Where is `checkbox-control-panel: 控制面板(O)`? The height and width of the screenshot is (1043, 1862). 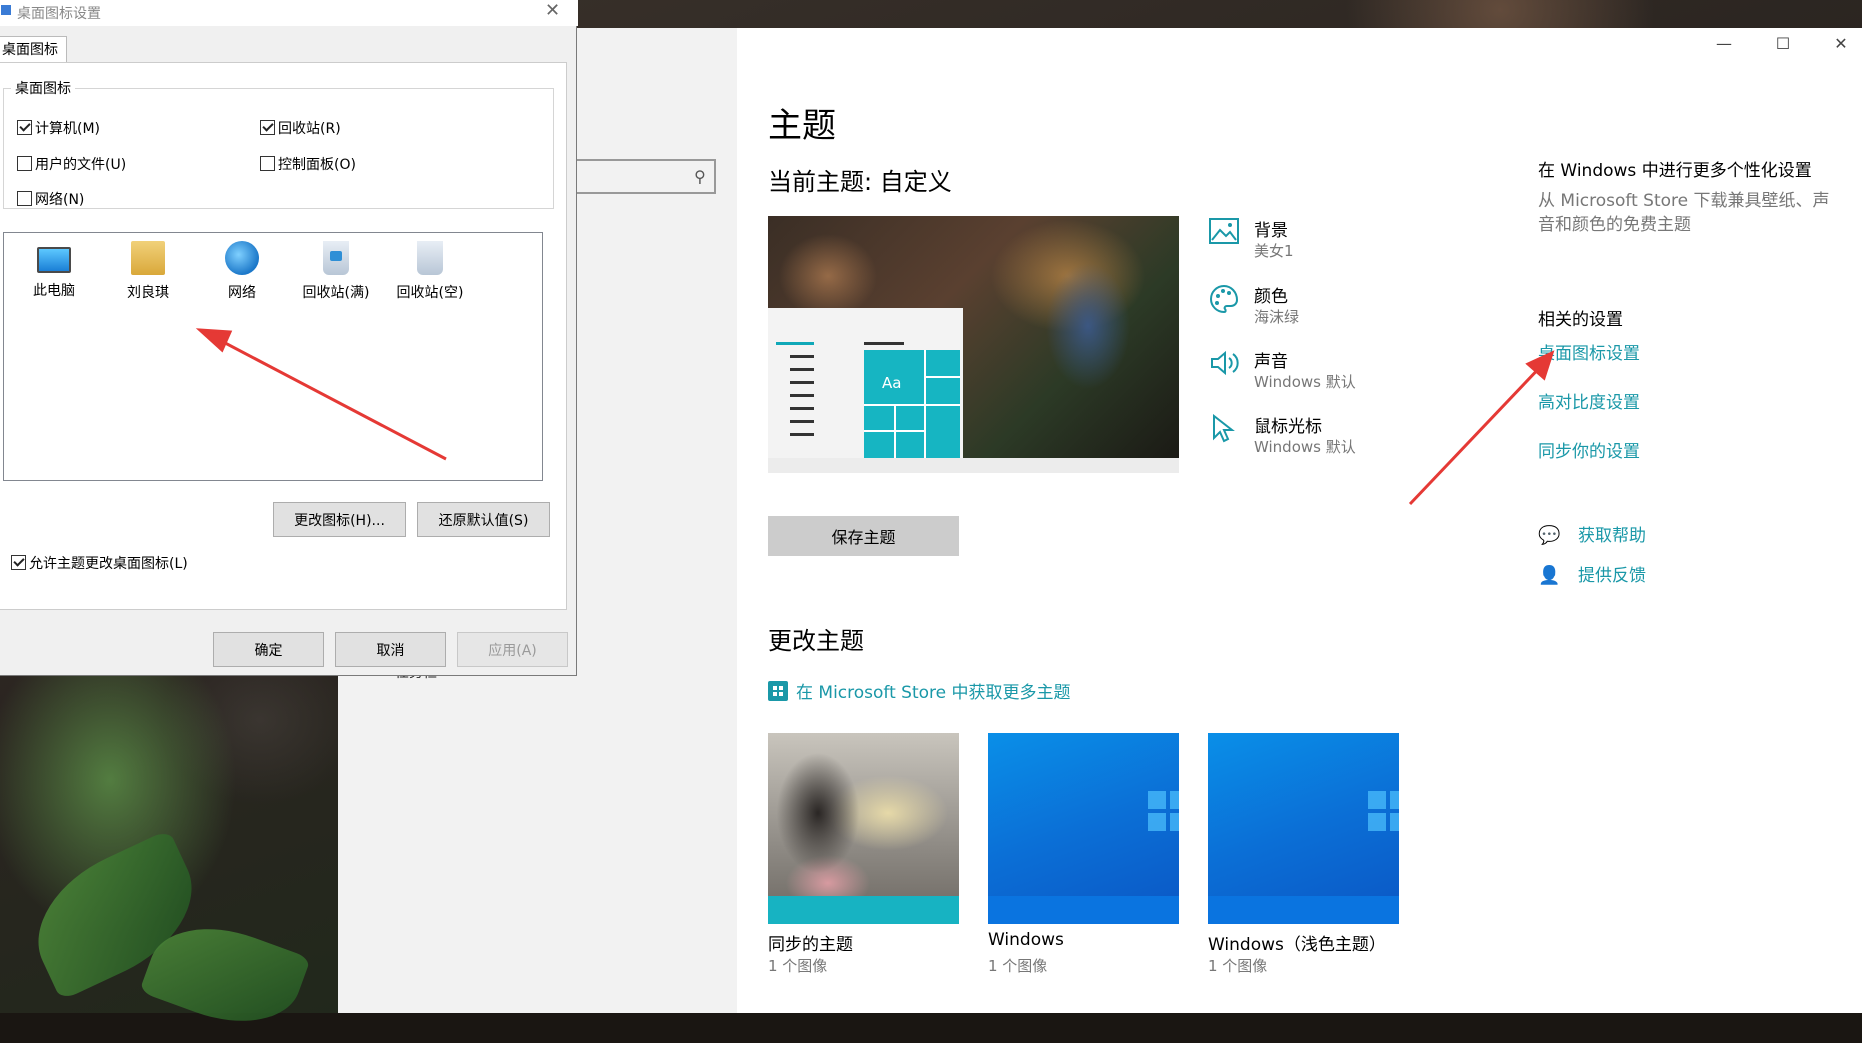 checkbox-control-panel: 控制面板(O) is located at coordinates (308, 164).